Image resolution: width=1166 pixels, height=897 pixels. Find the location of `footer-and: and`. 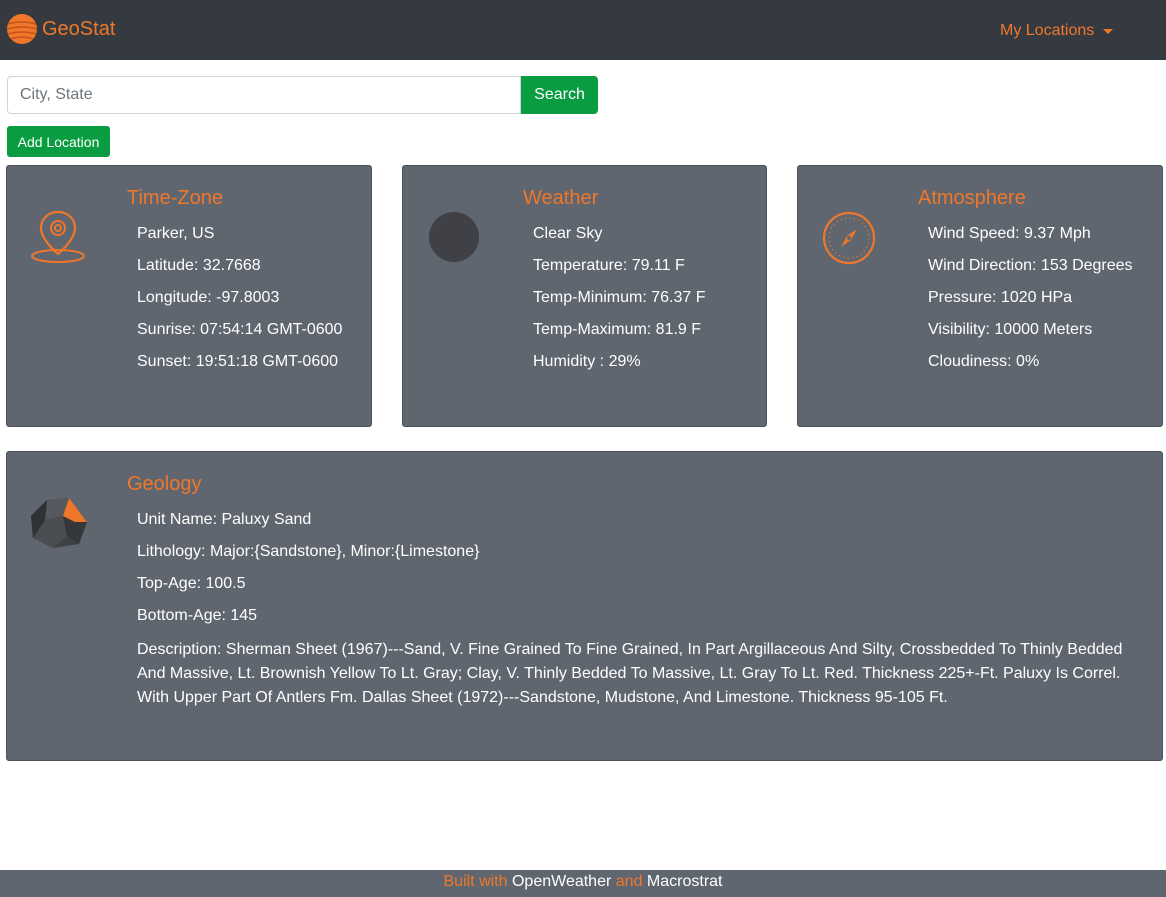

footer-and: and is located at coordinates (629, 881).